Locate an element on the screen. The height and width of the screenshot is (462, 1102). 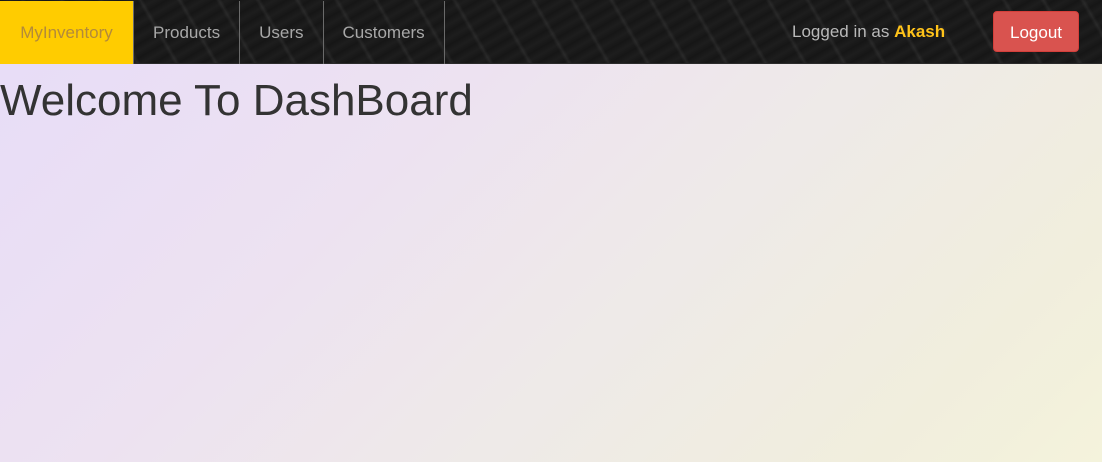
brand-link: MyInventory is located at coordinates (66, 32).